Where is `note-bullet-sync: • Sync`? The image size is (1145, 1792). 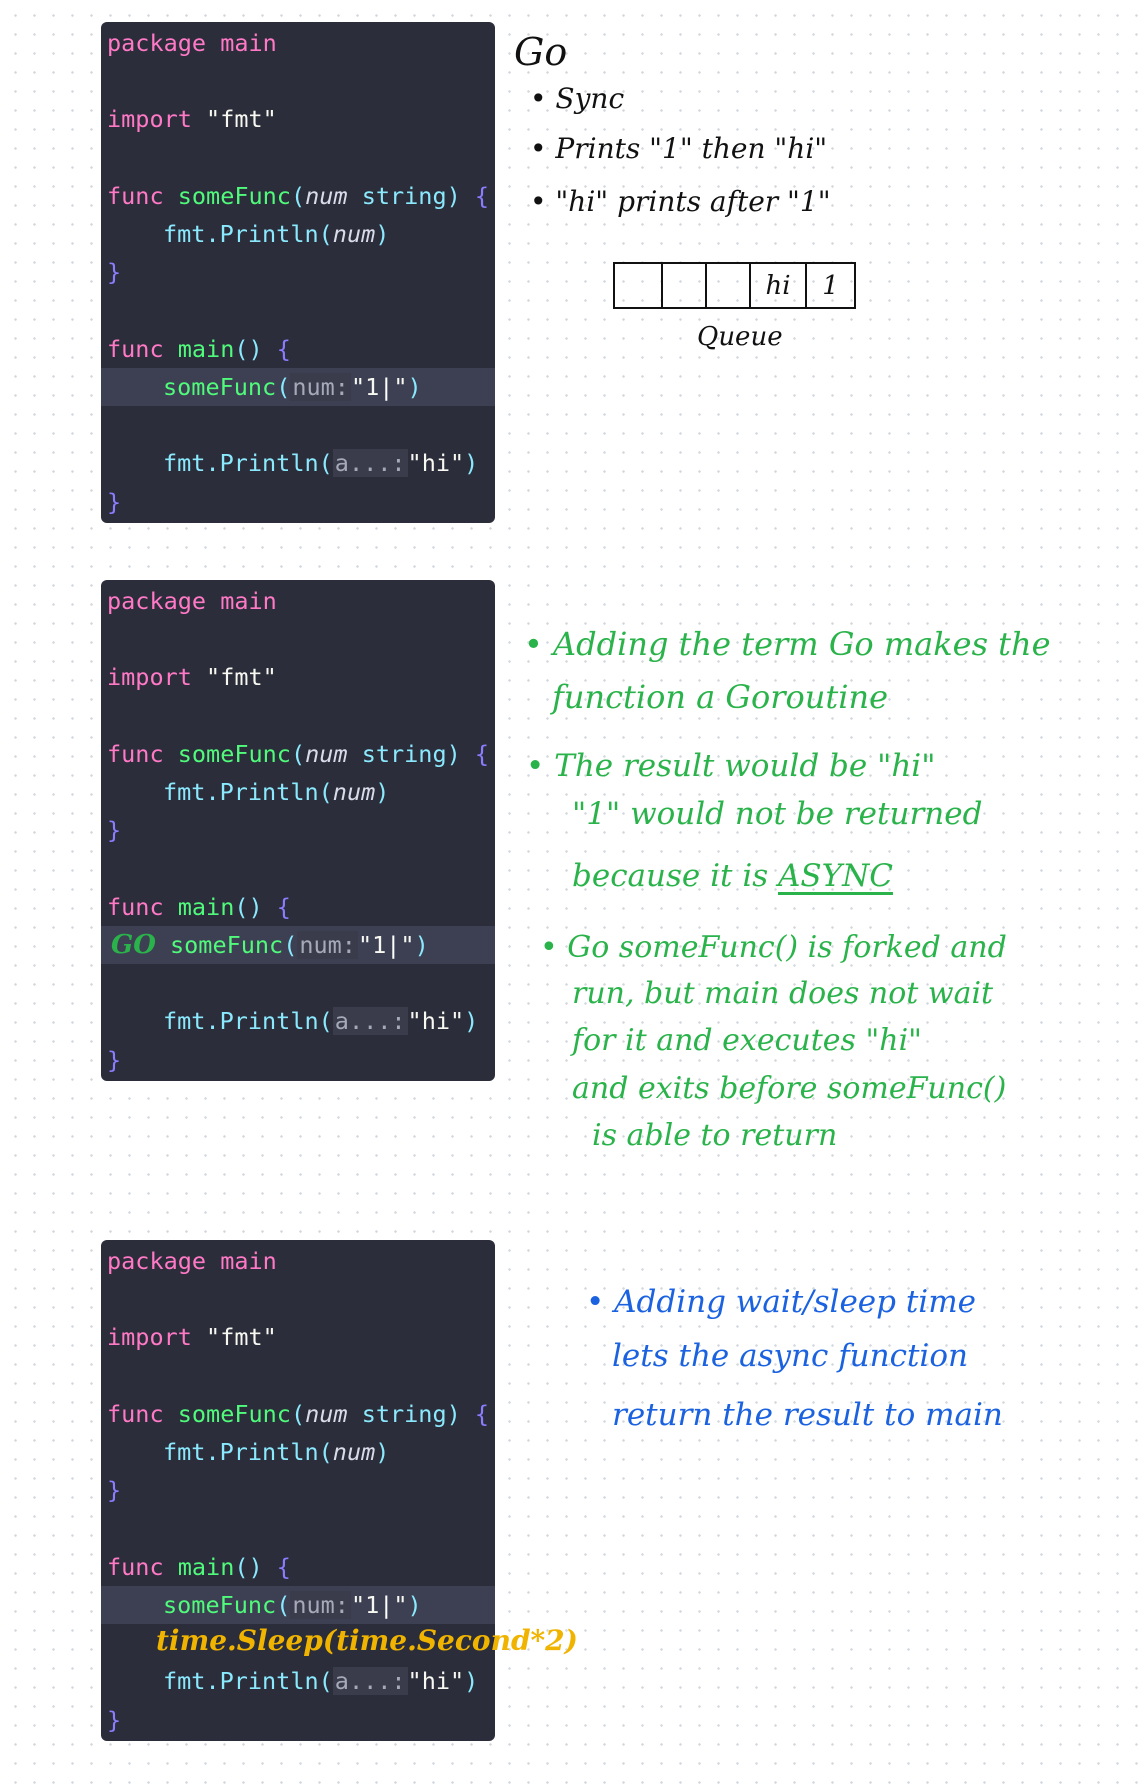 note-bullet-sync: • Sync is located at coordinates (577, 98).